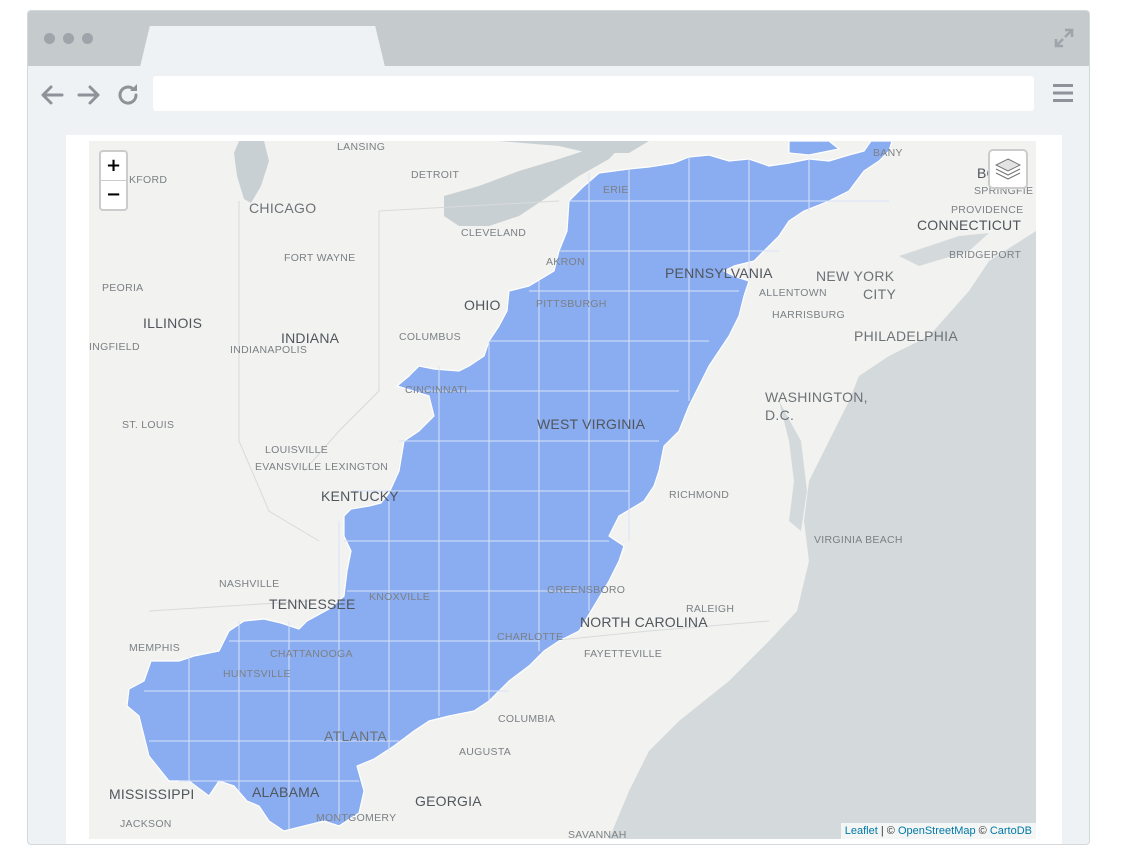 The height and width of the screenshot is (864, 1130). What do you see at coordinates (357, 467) in the screenshot?
I see `label-lexington: LEXINGTON` at bounding box center [357, 467].